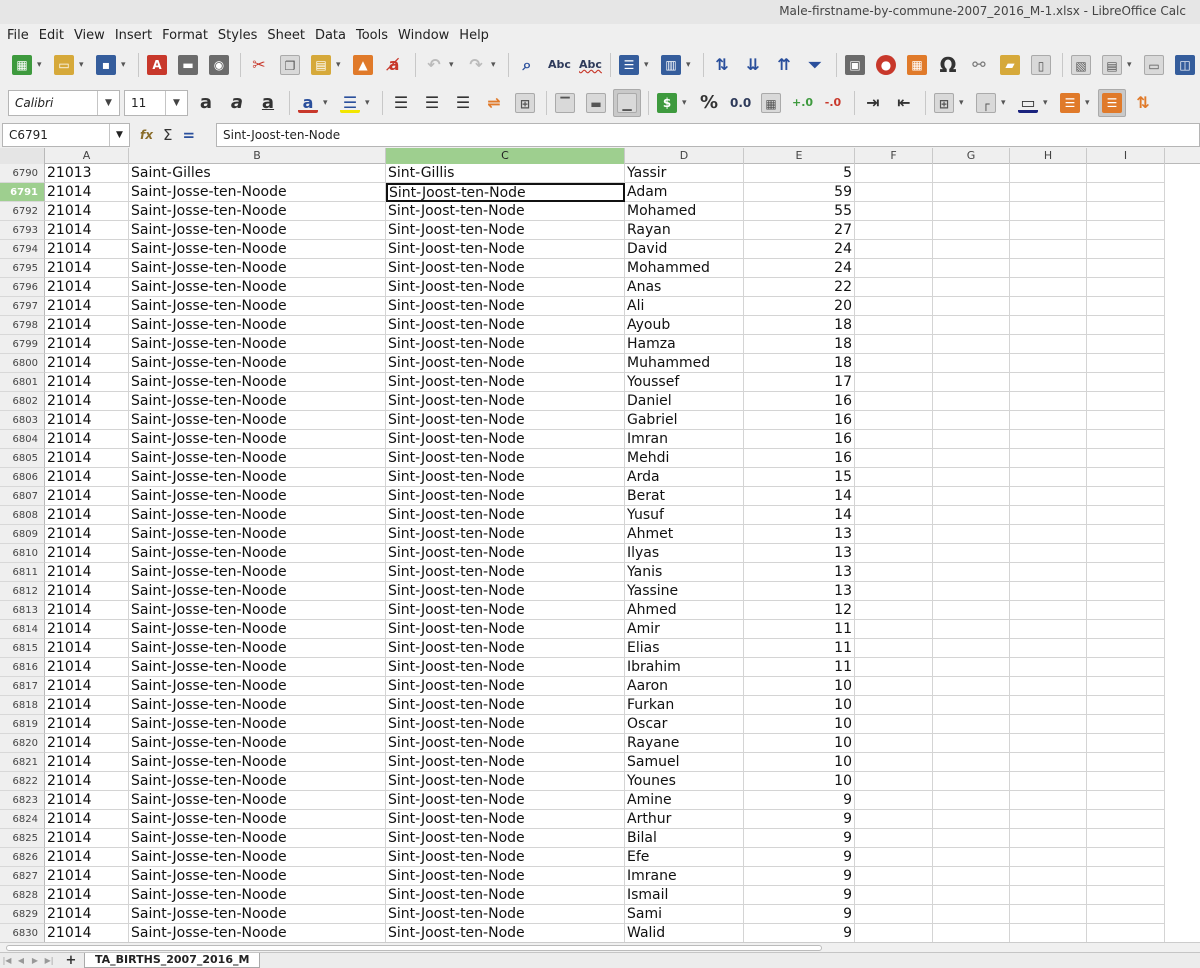 Image resolution: width=1200 pixels, height=968 pixels. What do you see at coordinates (799, 515) in the screenshot?
I see `cell-e: 14` at bounding box center [799, 515].